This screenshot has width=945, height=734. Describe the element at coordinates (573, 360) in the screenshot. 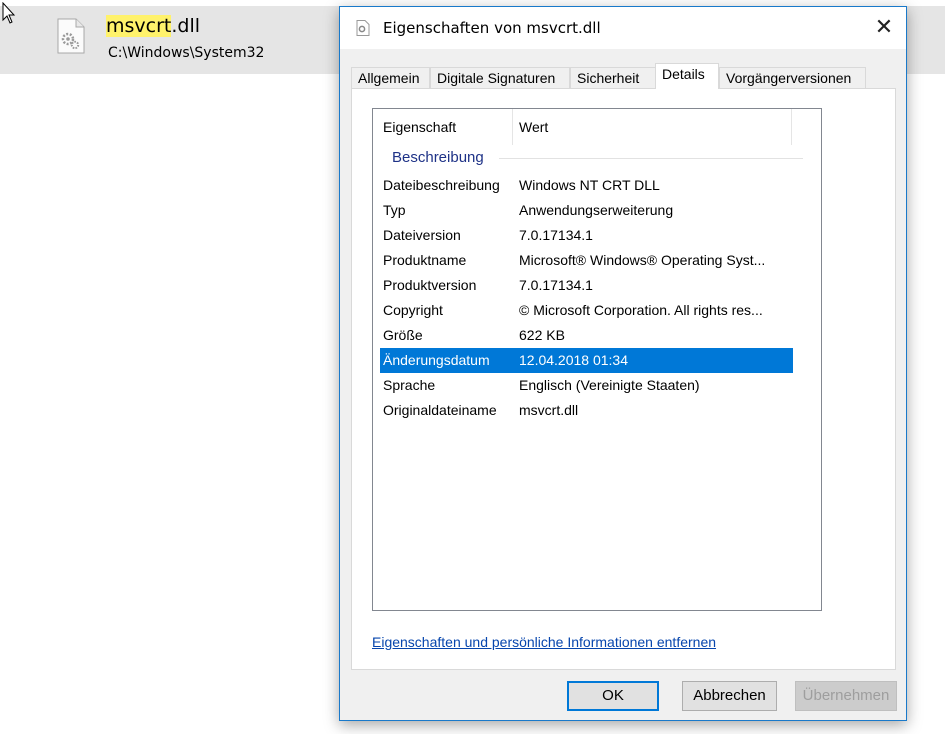

I see `property-value: 12.04.2018 01:34` at that location.